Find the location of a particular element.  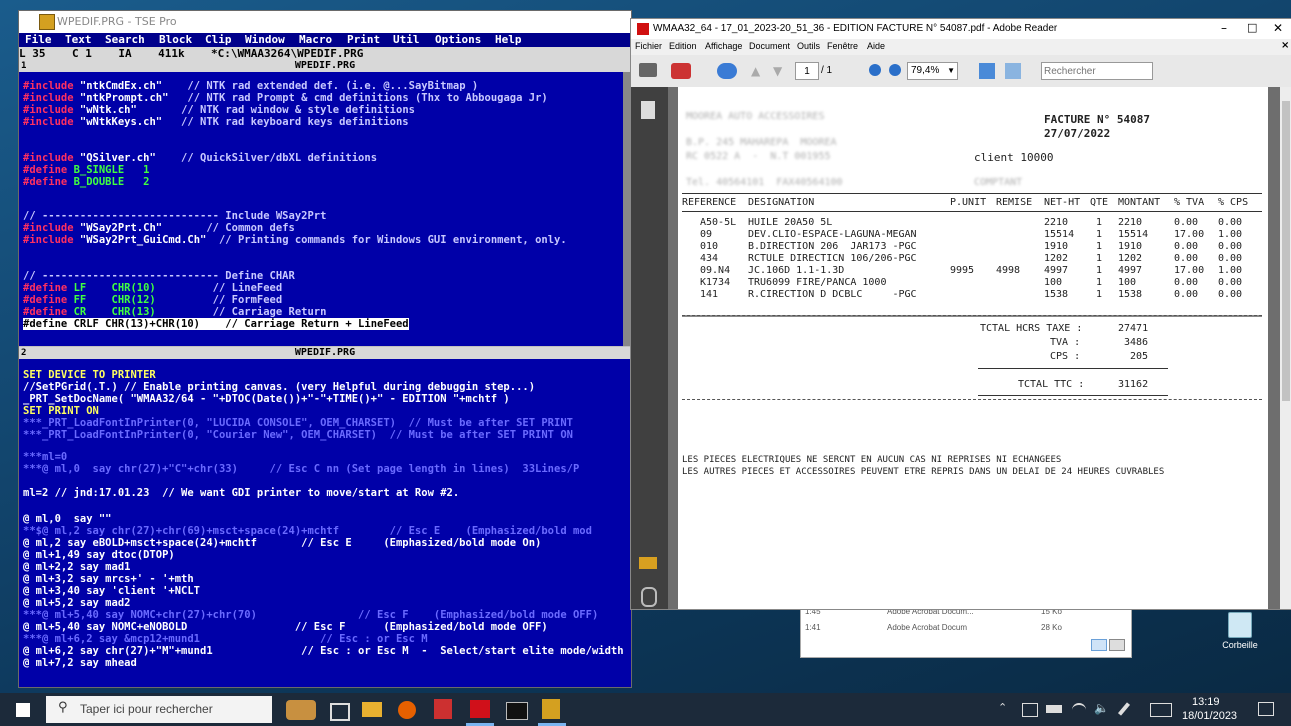

comments-icon is located at coordinates (648, 563).